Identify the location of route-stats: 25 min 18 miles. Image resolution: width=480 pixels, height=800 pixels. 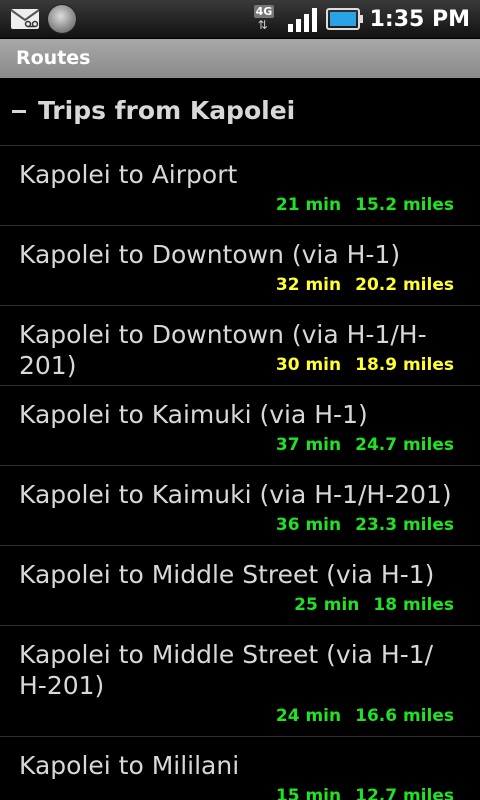
(374, 605).